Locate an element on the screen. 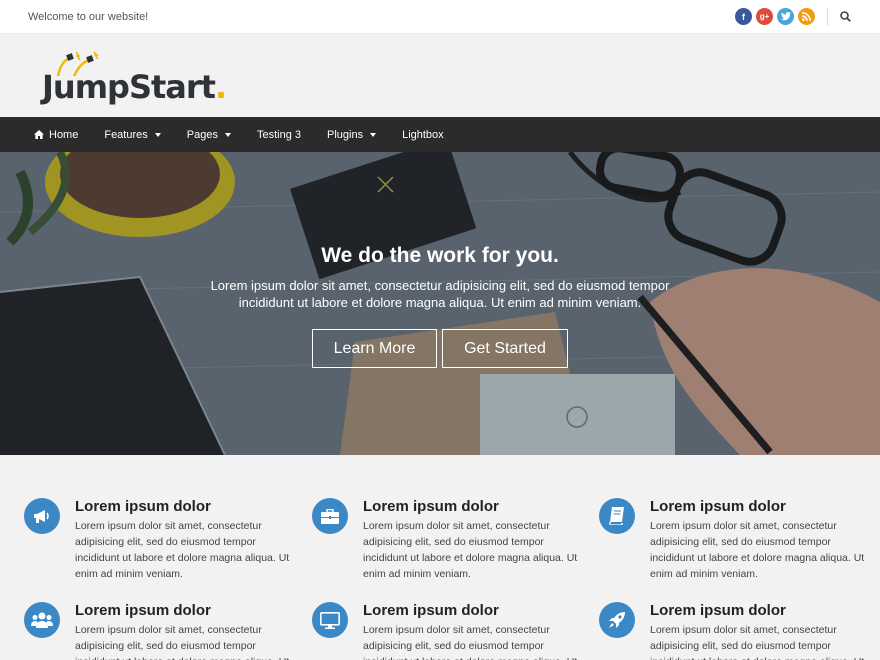 The height and width of the screenshot is (660, 880). facebook-icon: f is located at coordinates (743, 16).